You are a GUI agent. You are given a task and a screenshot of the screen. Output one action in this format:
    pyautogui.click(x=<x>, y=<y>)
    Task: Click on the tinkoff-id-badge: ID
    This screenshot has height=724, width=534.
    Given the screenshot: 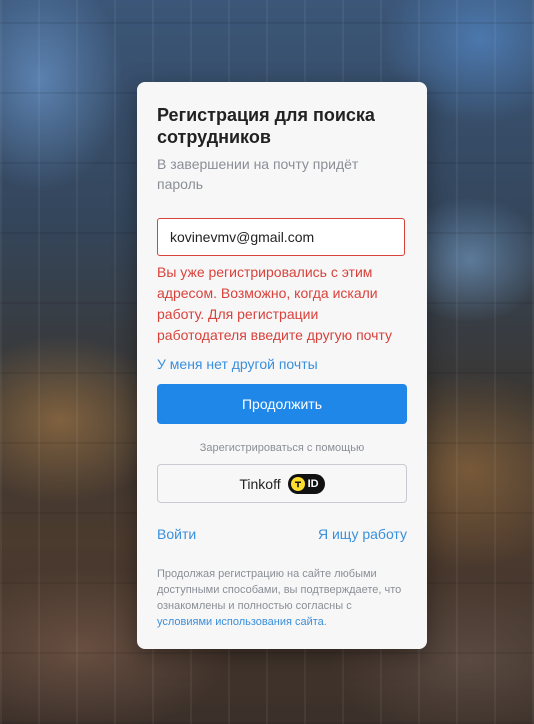 What is the action you would take?
    pyautogui.click(x=306, y=483)
    